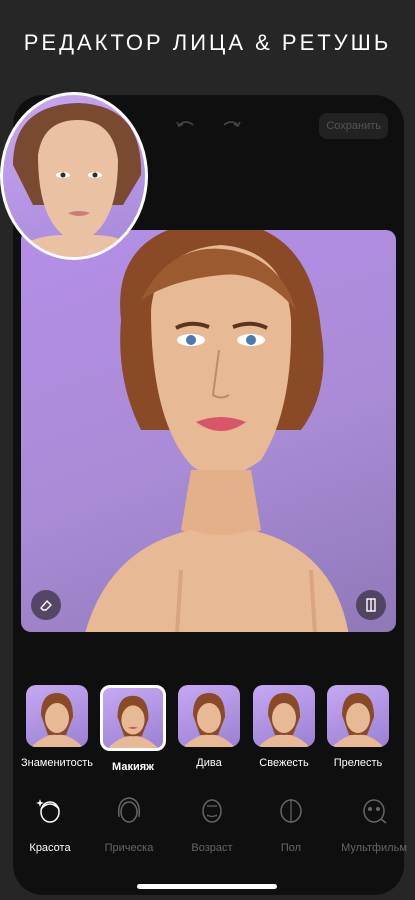  I want to click on home-indicator, so click(207, 886).